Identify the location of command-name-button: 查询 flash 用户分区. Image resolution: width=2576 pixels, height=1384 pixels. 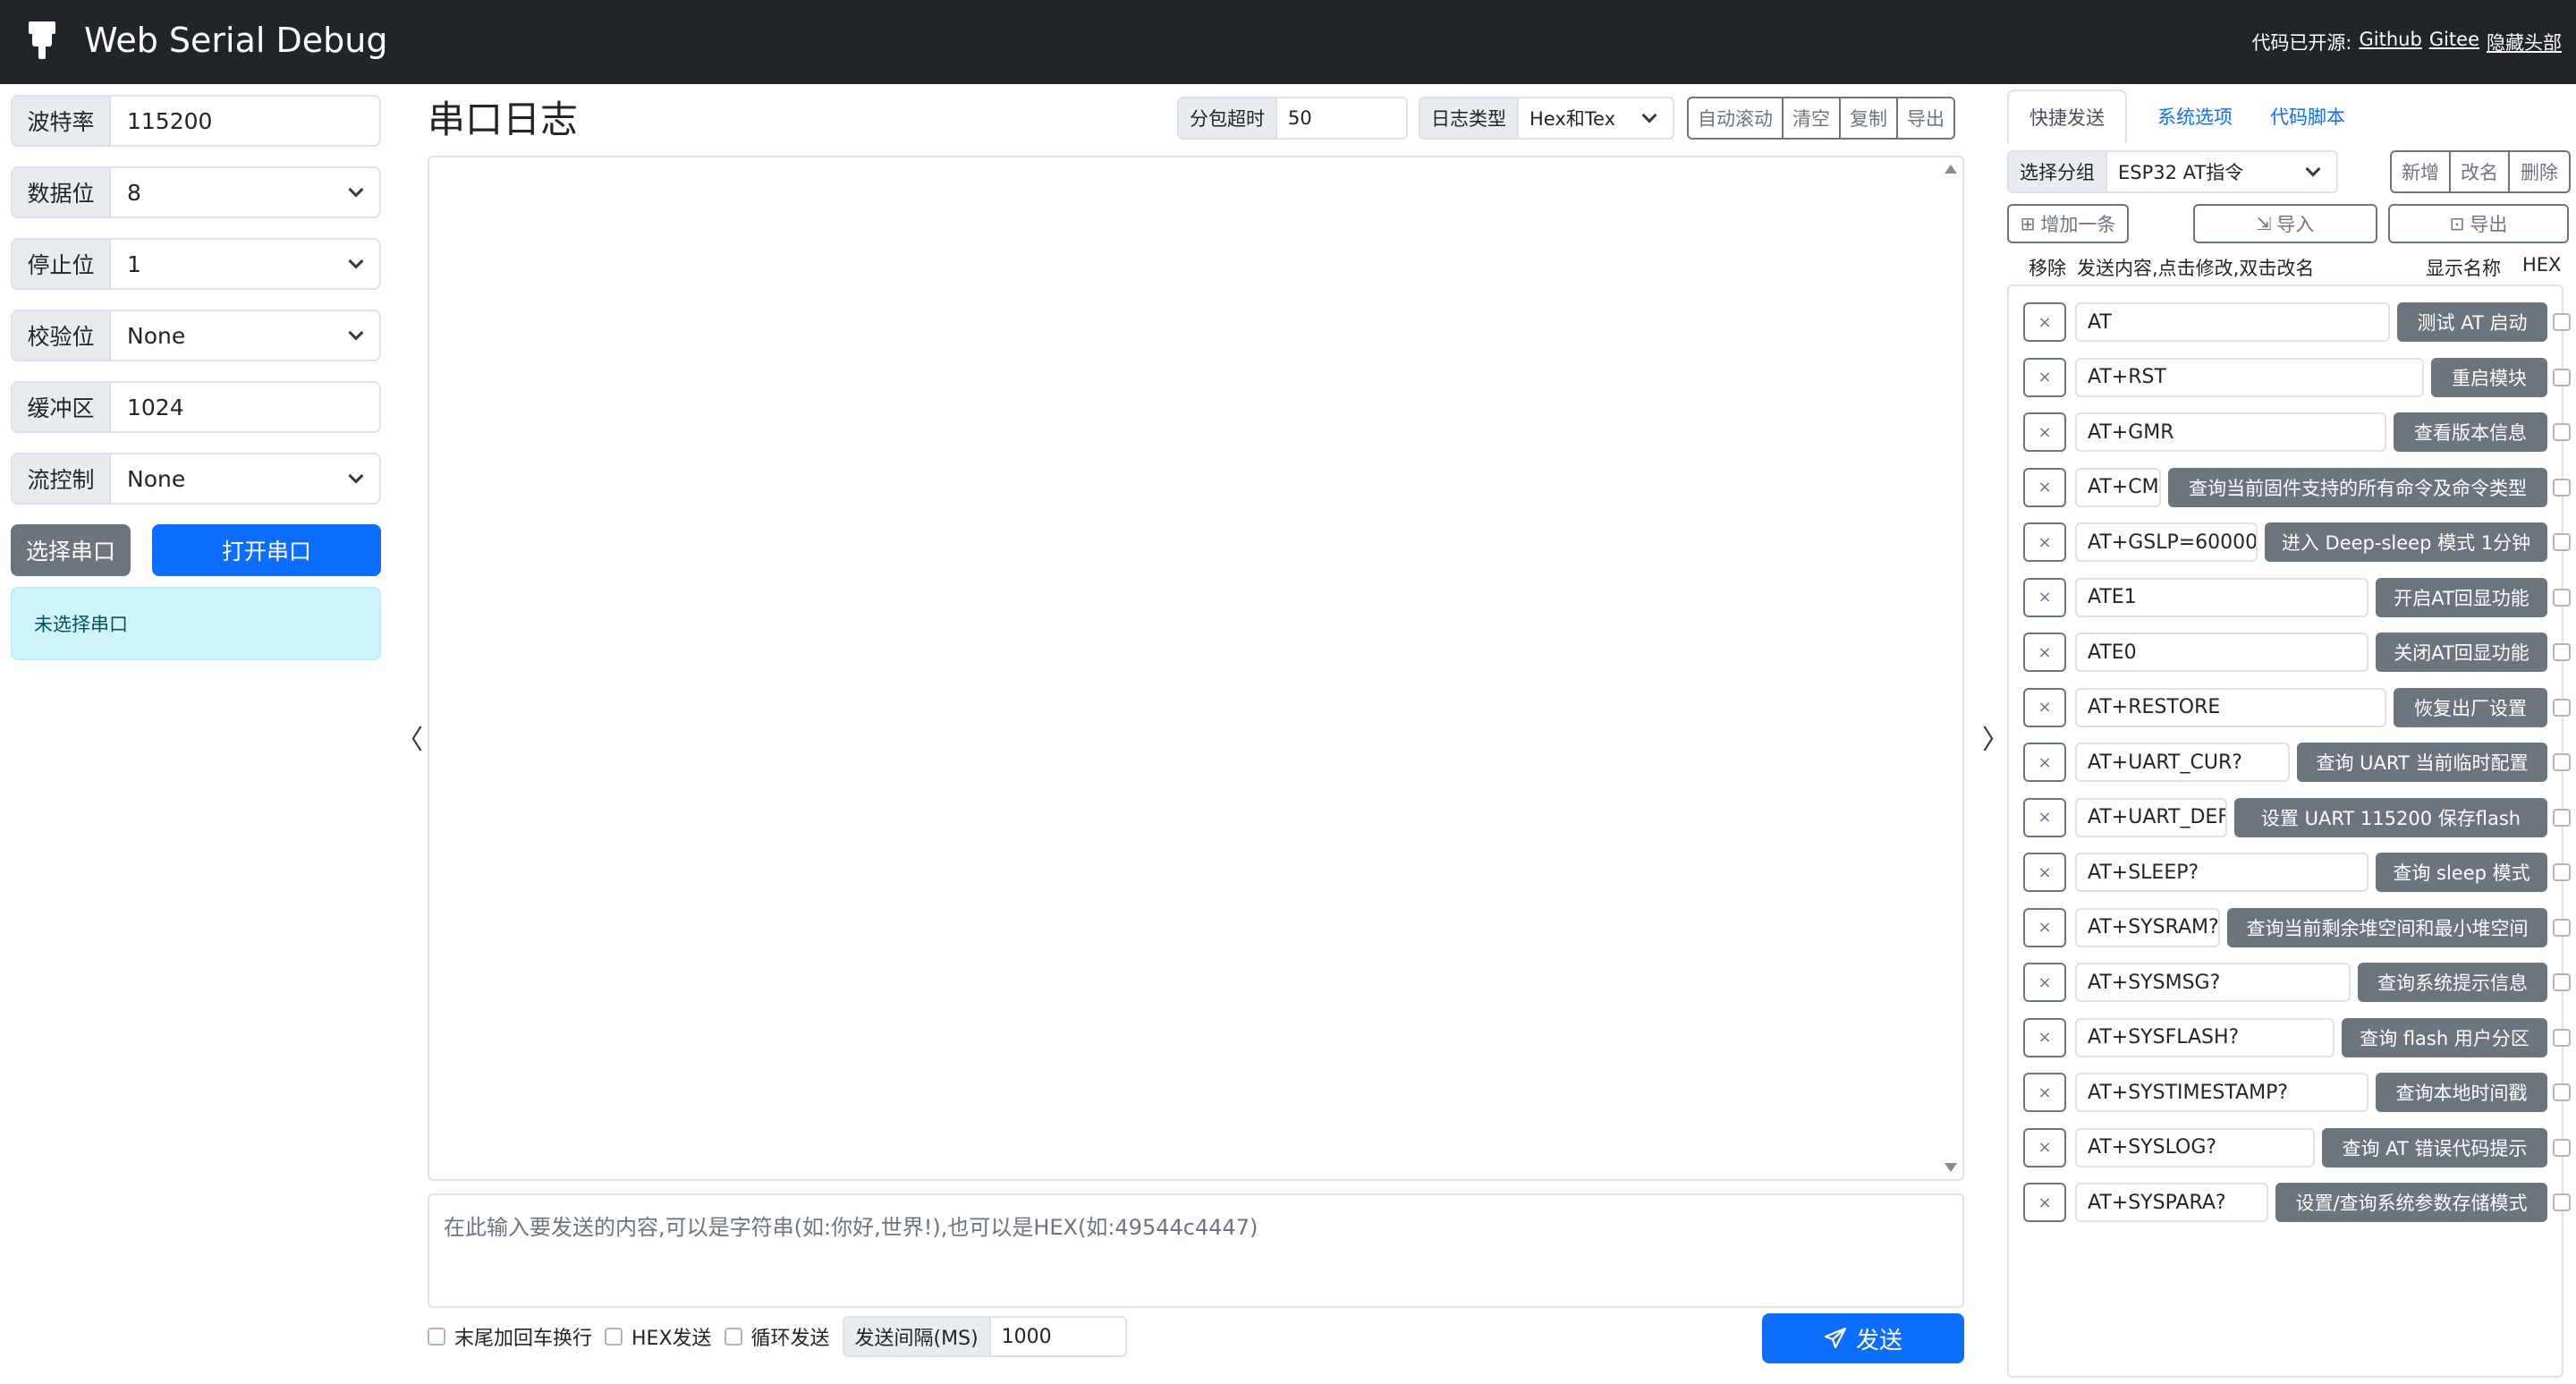
(2444, 1037).